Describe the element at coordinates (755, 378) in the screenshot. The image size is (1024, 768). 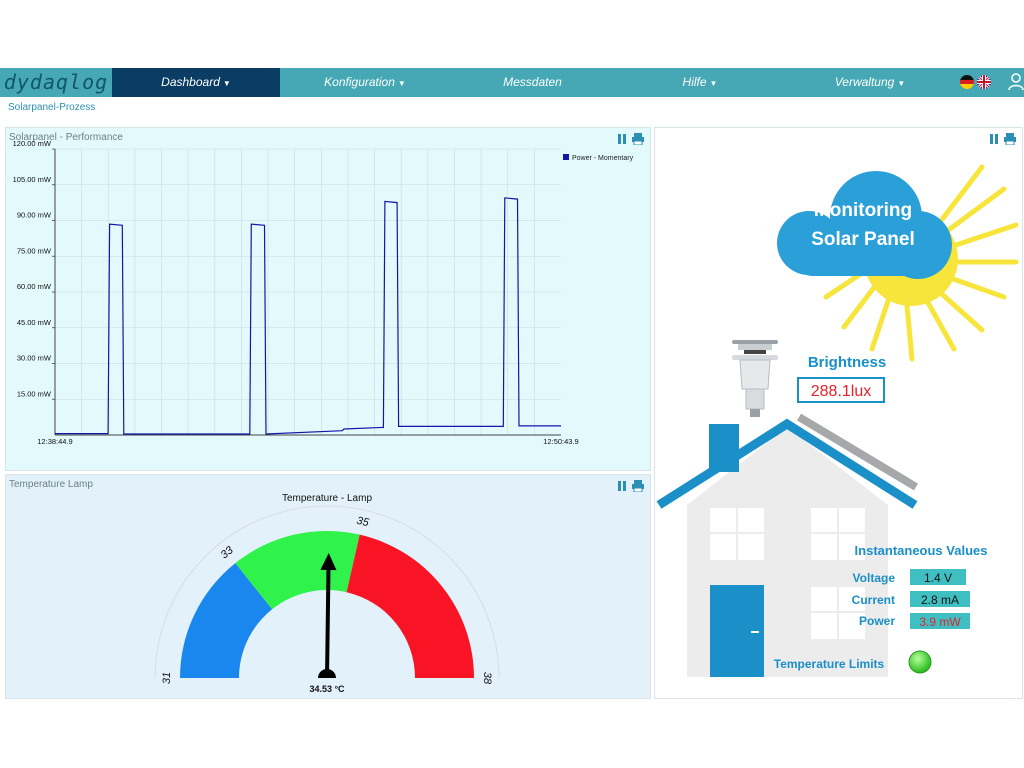
I see `light-sensor-icon` at that location.